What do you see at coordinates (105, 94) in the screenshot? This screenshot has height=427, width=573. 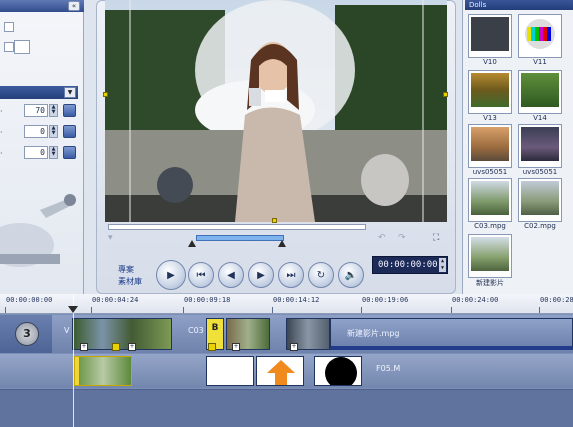 I see `crop-handle-left` at bounding box center [105, 94].